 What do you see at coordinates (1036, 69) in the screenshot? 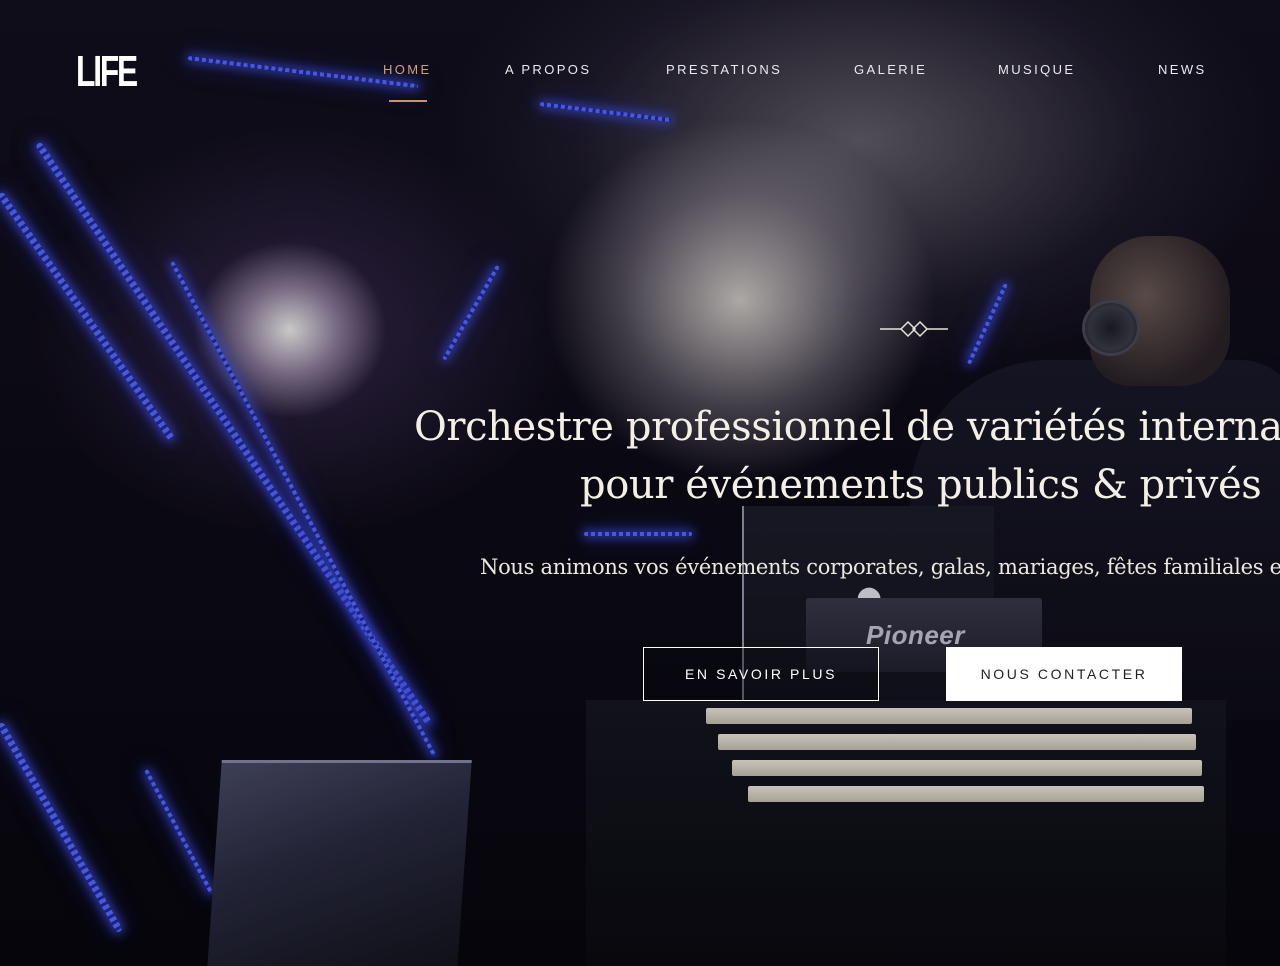
I see `nav-item-musique: MUSIQUE` at bounding box center [1036, 69].